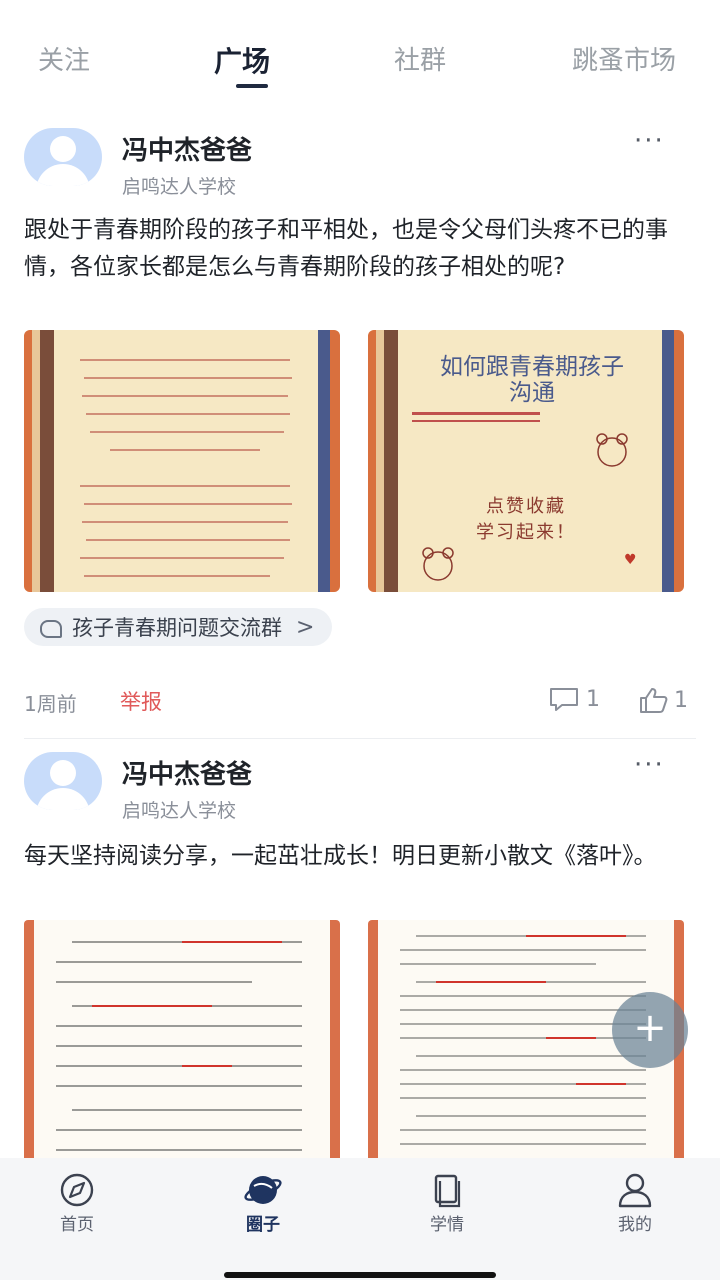 The image size is (720, 1280). What do you see at coordinates (650, 1030) in the screenshot?
I see `add-post-button: +` at bounding box center [650, 1030].